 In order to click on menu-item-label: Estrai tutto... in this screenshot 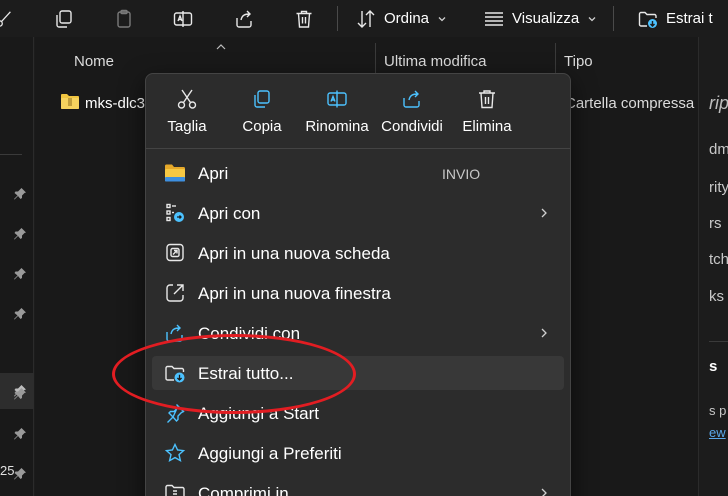, I will do `click(246, 373)`.